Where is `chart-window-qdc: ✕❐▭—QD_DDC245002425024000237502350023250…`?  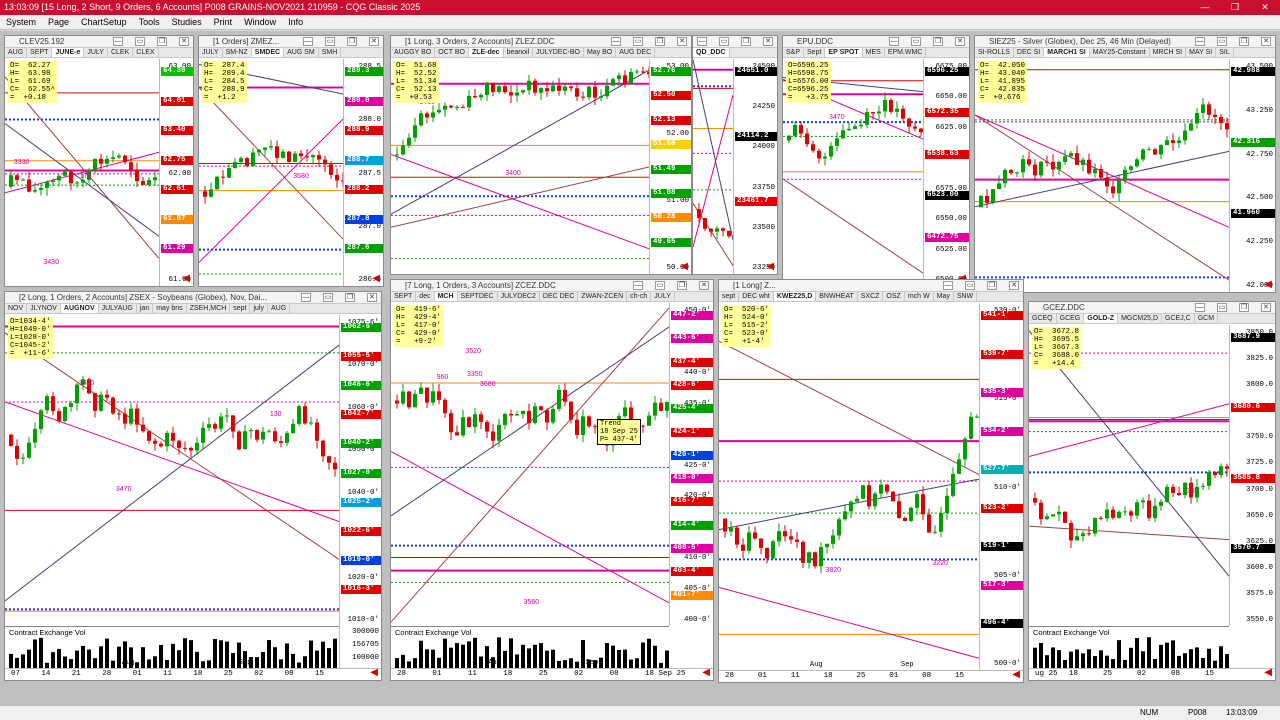 chart-window-qdc: ✕❐▭—QD_DDC245002425024000237502350023250… is located at coordinates (735, 155).